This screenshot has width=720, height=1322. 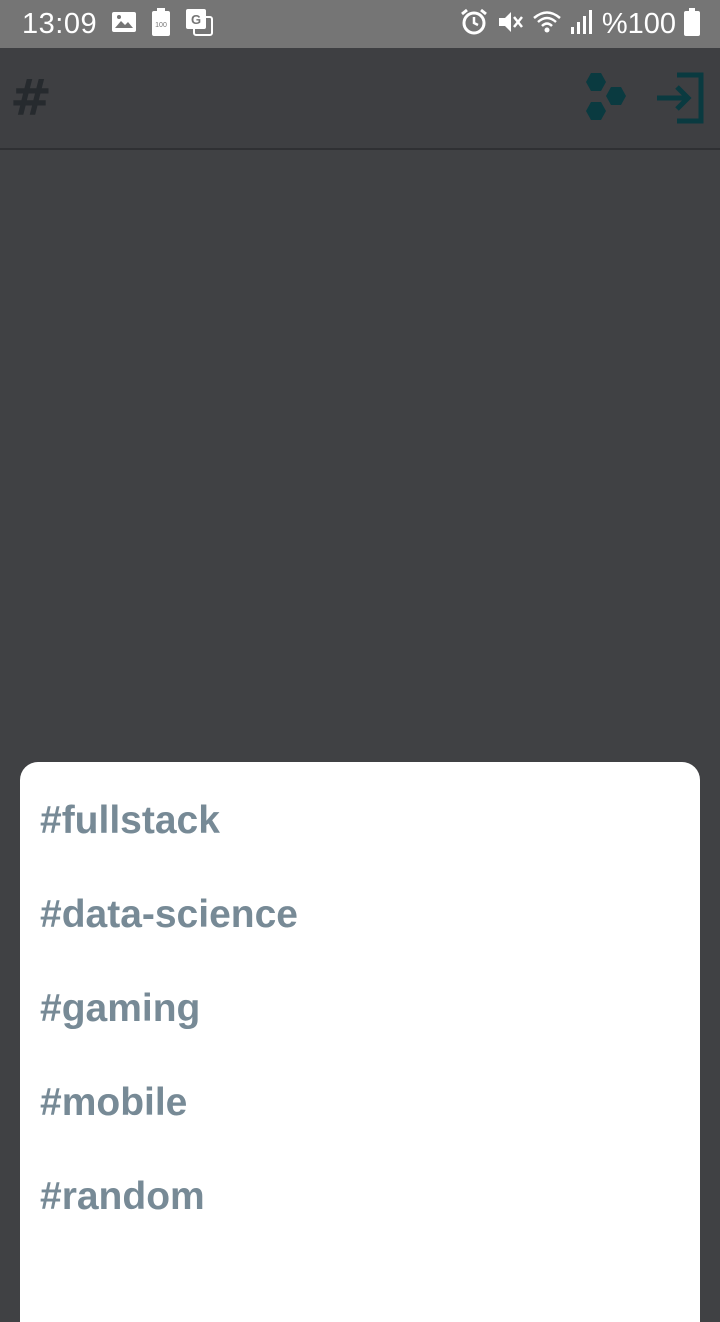 What do you see at coordinates (360, 821) in the screenshot?
I see `channel-item-fullstack: #fullstack` at bounding box center [360, 821].